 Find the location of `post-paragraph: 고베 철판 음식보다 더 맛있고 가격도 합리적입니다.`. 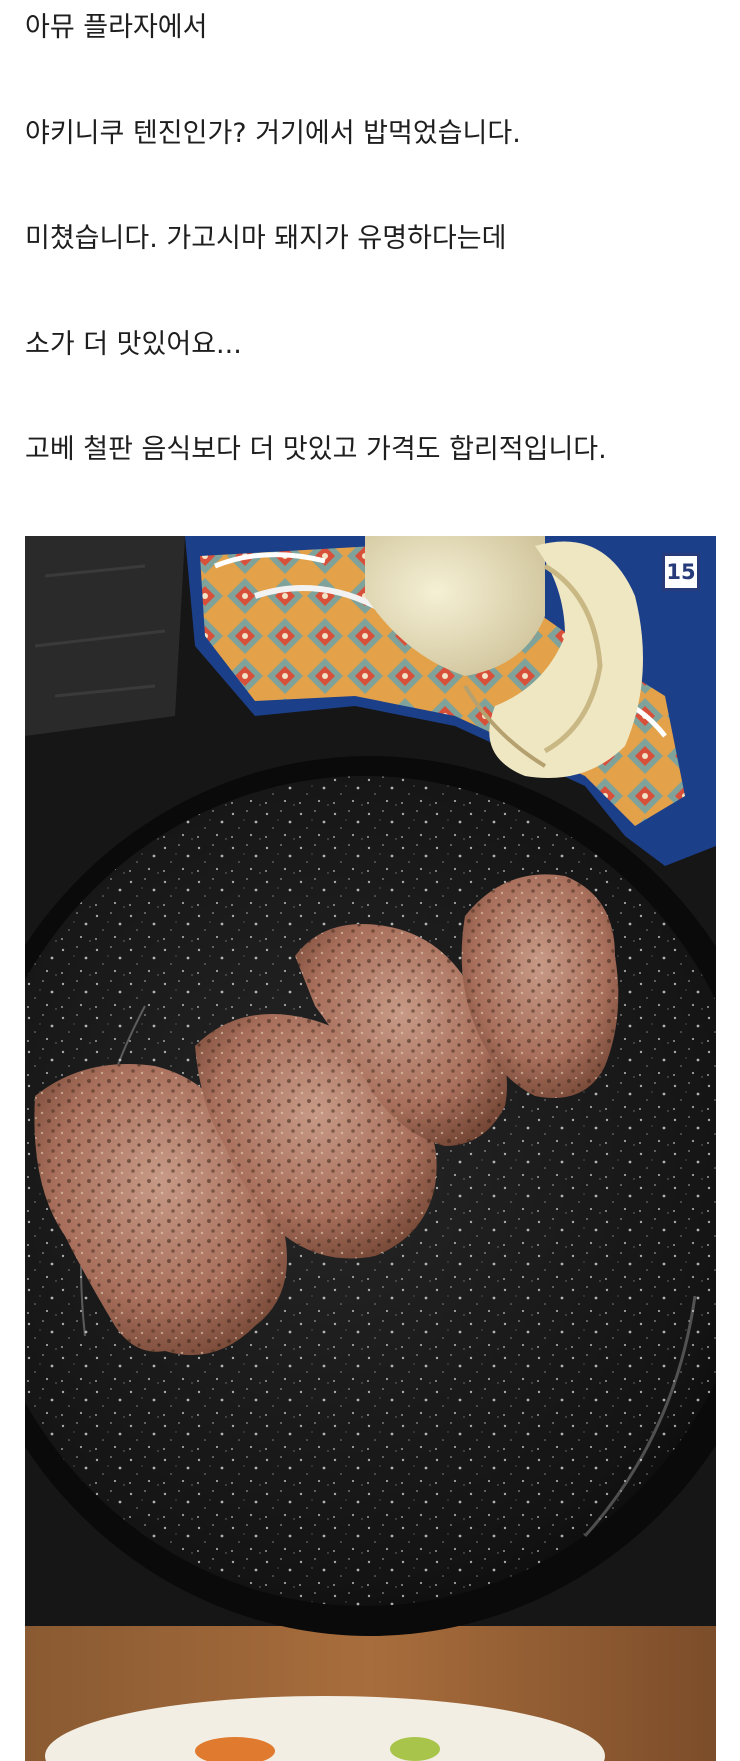

post-paragraph: 고베 철판 음식보다 더 맛있고 가격도 합리적입니다. is located at coordinates (316, 449).